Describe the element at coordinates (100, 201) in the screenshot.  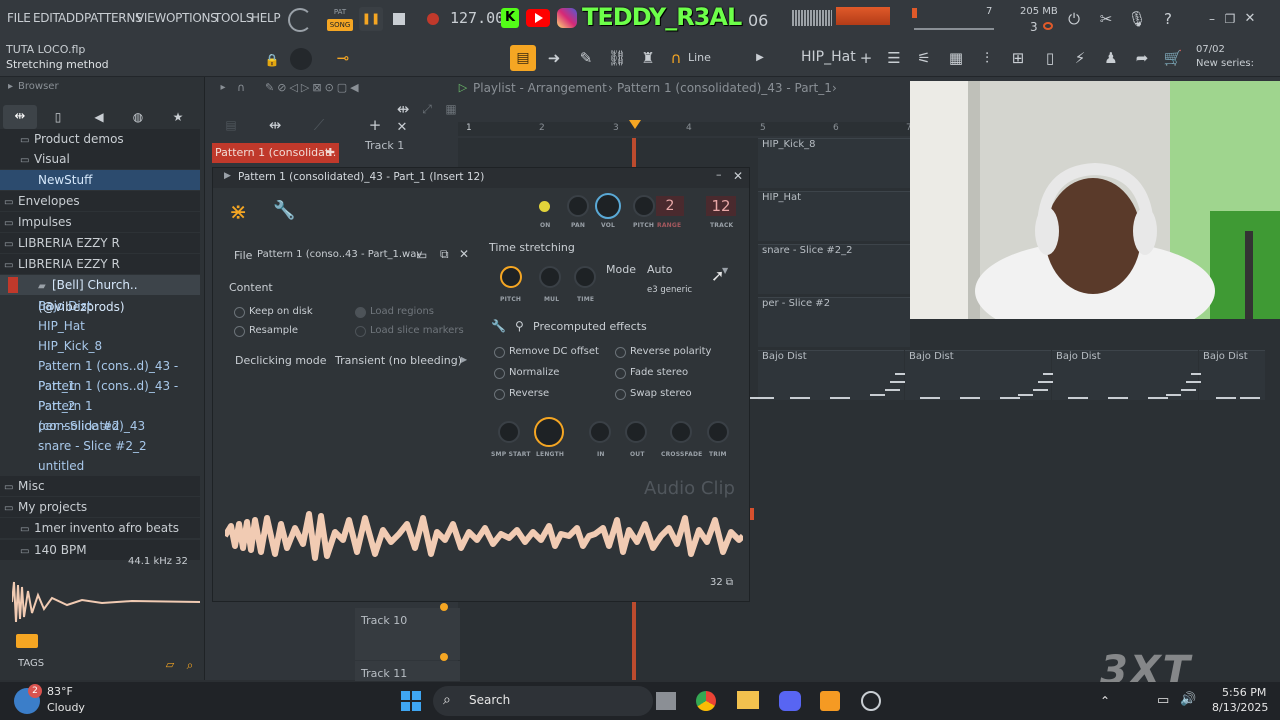
I see `browser-item: ▭ Envelopes` at that location.